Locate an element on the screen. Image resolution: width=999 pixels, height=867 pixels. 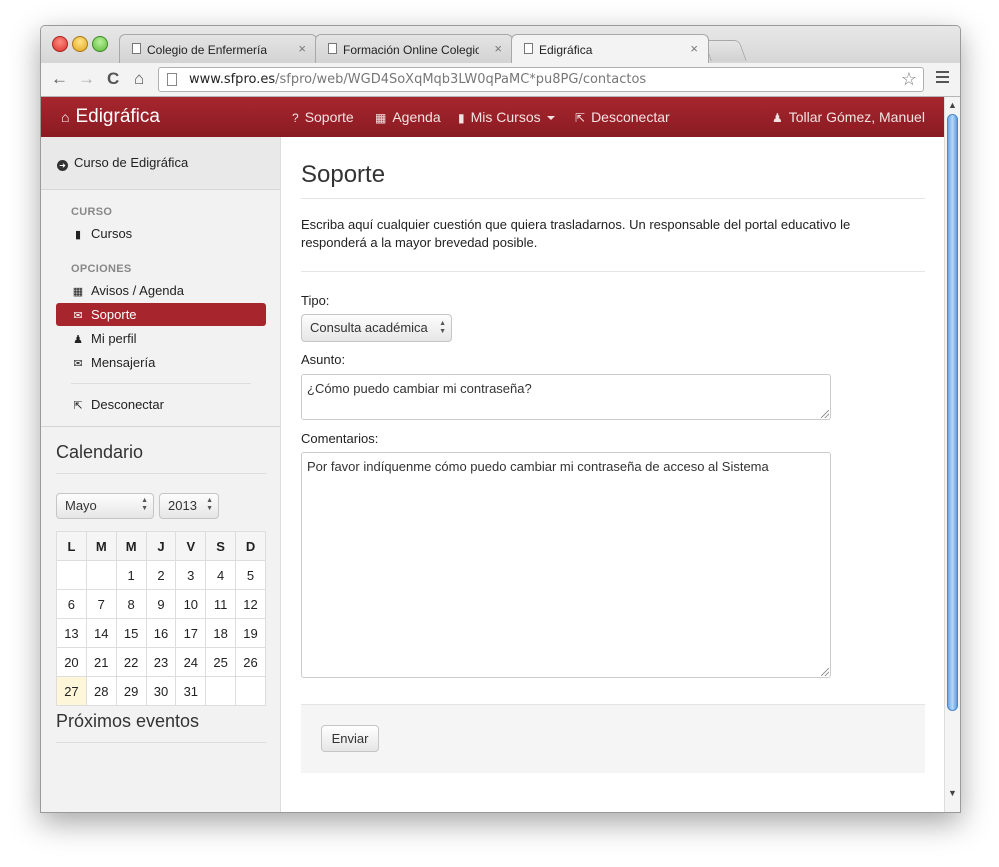
brand-link: ⌂ Edigráfica is located at coordinates (110, 117).